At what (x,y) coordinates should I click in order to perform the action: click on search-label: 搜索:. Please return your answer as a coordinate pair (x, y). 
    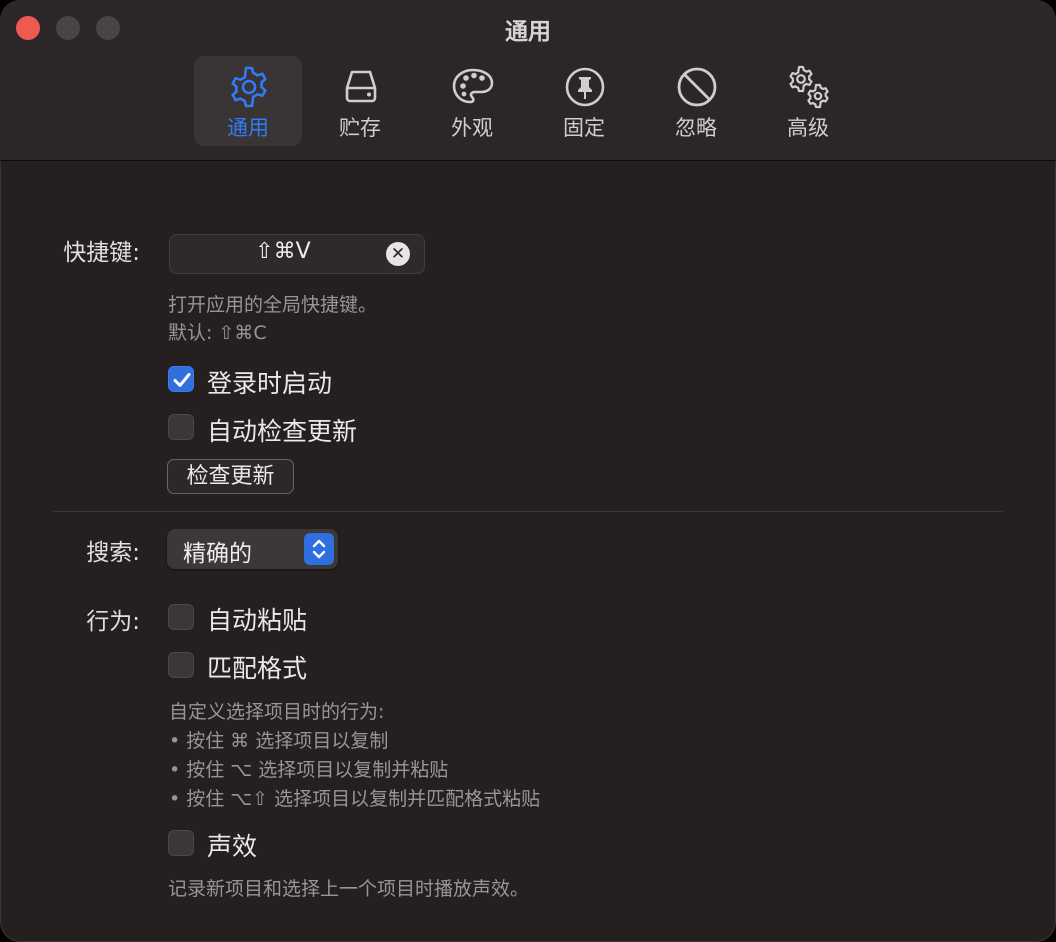
    Looking at the image, I should click on (113, 553).